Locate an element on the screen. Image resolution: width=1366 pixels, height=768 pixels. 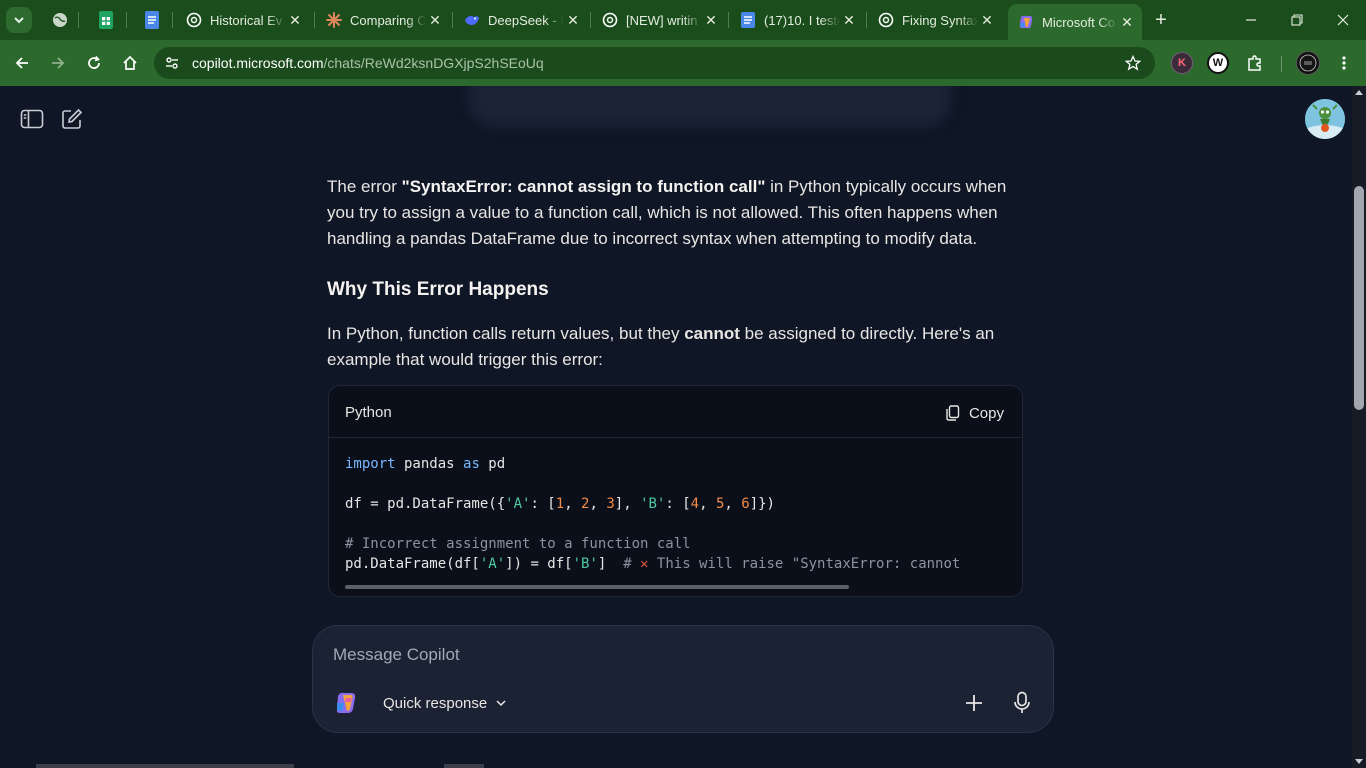
code-token: 3 is located at coordinates (610, 504).